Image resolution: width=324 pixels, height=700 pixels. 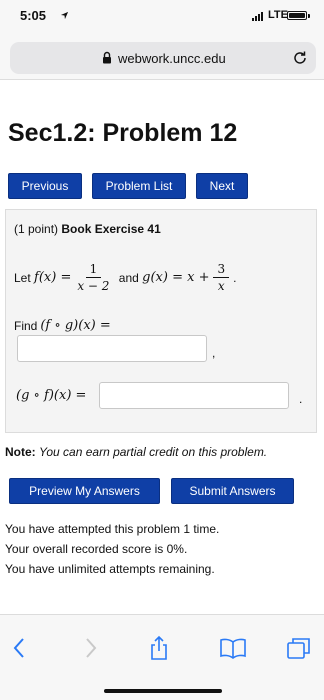 What do you see at coordinates (222, 186) in the screenshot?
I see `next-button: Next` at bounding box center [222, 186].